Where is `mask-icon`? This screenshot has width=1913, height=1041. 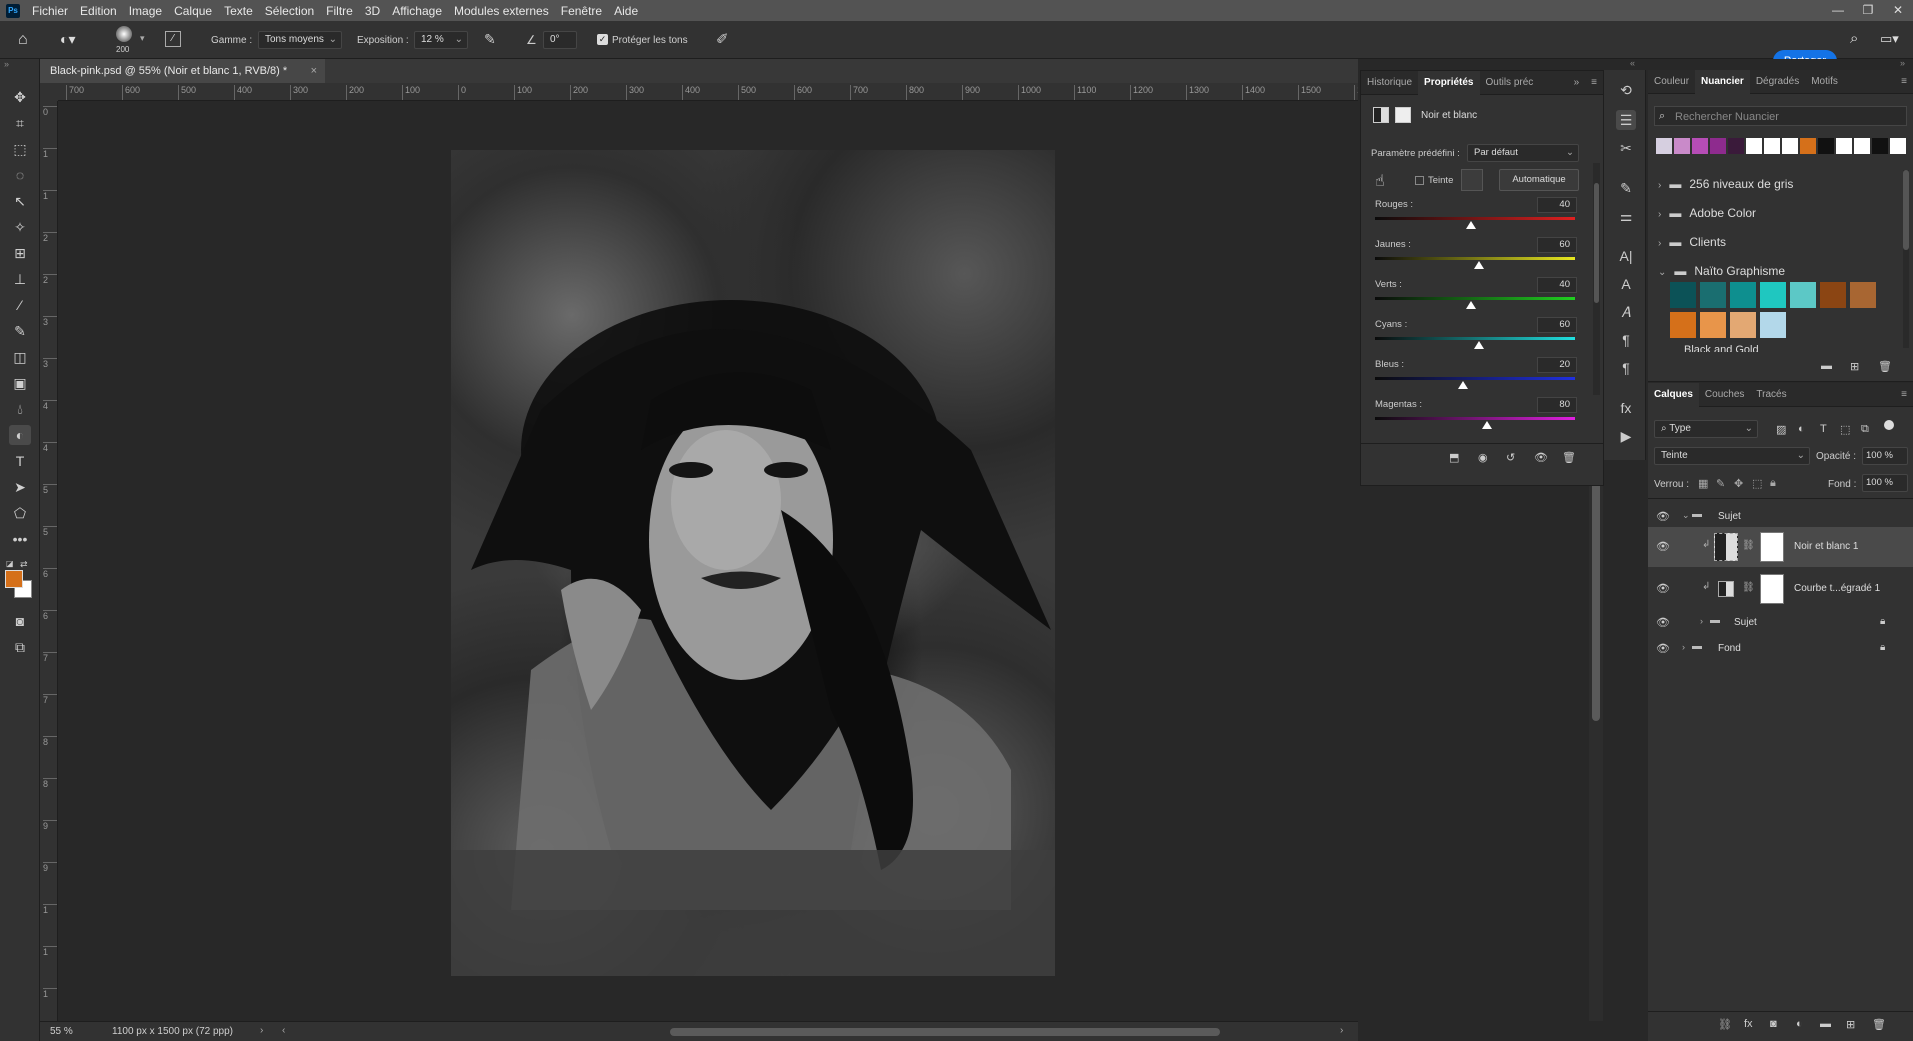
mask-icon is located at coordinates (1403, 115).